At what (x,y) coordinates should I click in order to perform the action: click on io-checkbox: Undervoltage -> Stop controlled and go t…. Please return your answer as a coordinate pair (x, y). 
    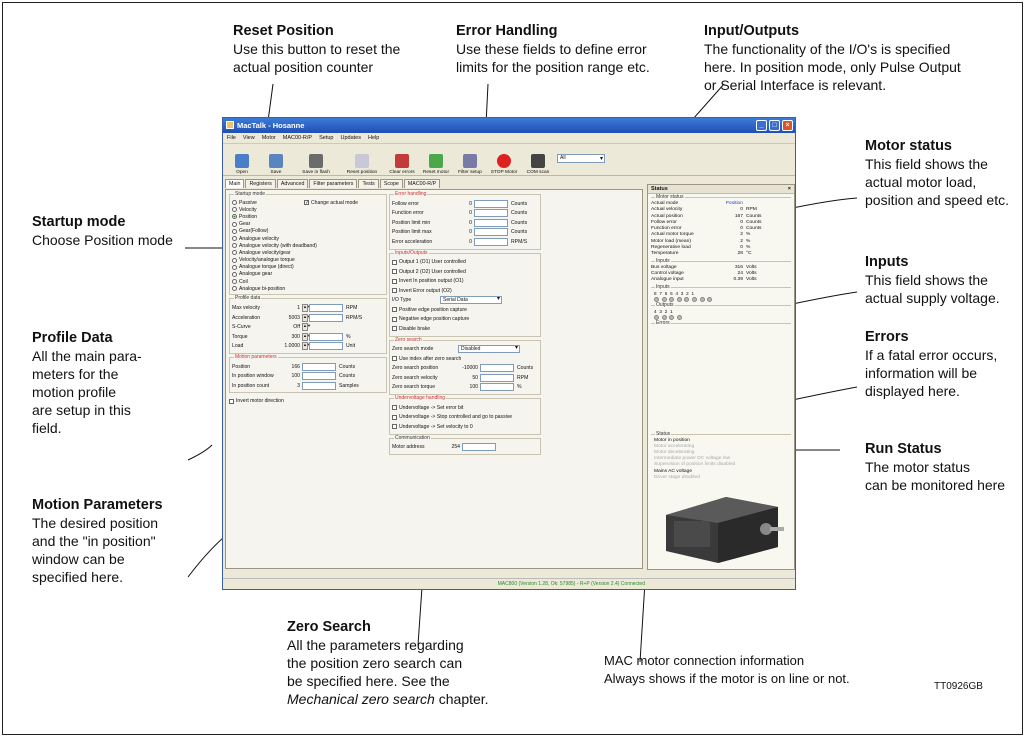
    Looking at the image, I should click on (465, 418).